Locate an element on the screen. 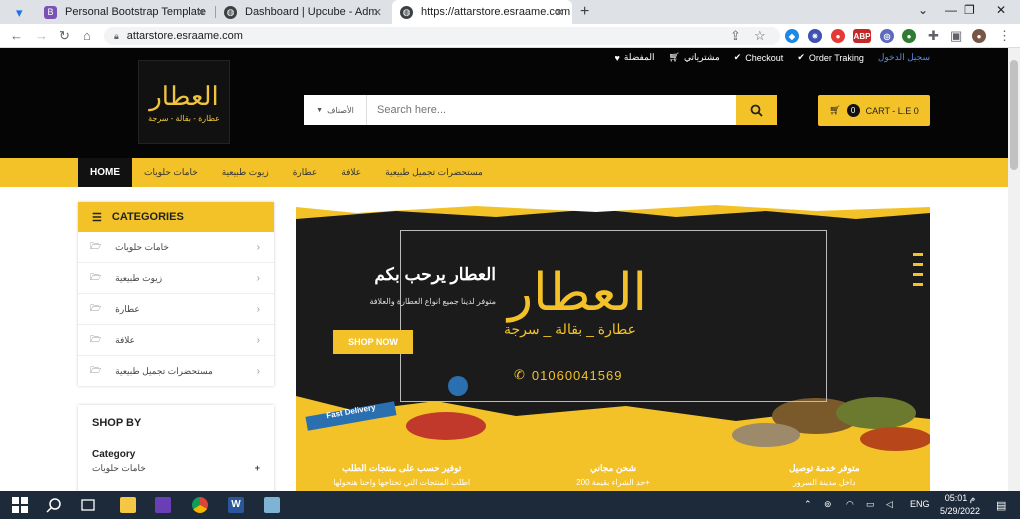 The image size is (1020, 519). search-input is located at coordinates (551, 110).